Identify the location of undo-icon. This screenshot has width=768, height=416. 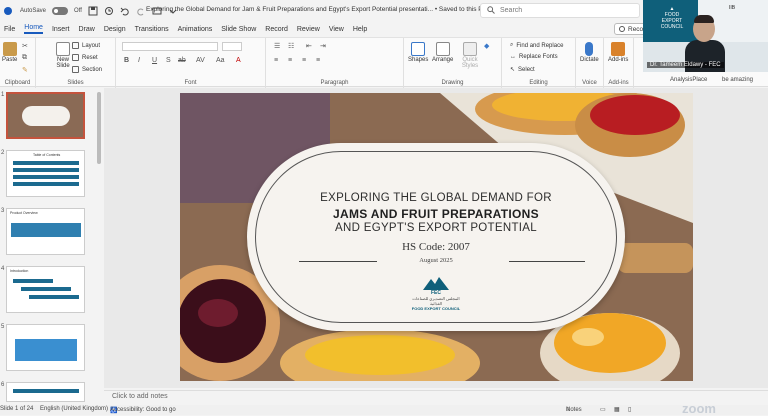
(125, 11).